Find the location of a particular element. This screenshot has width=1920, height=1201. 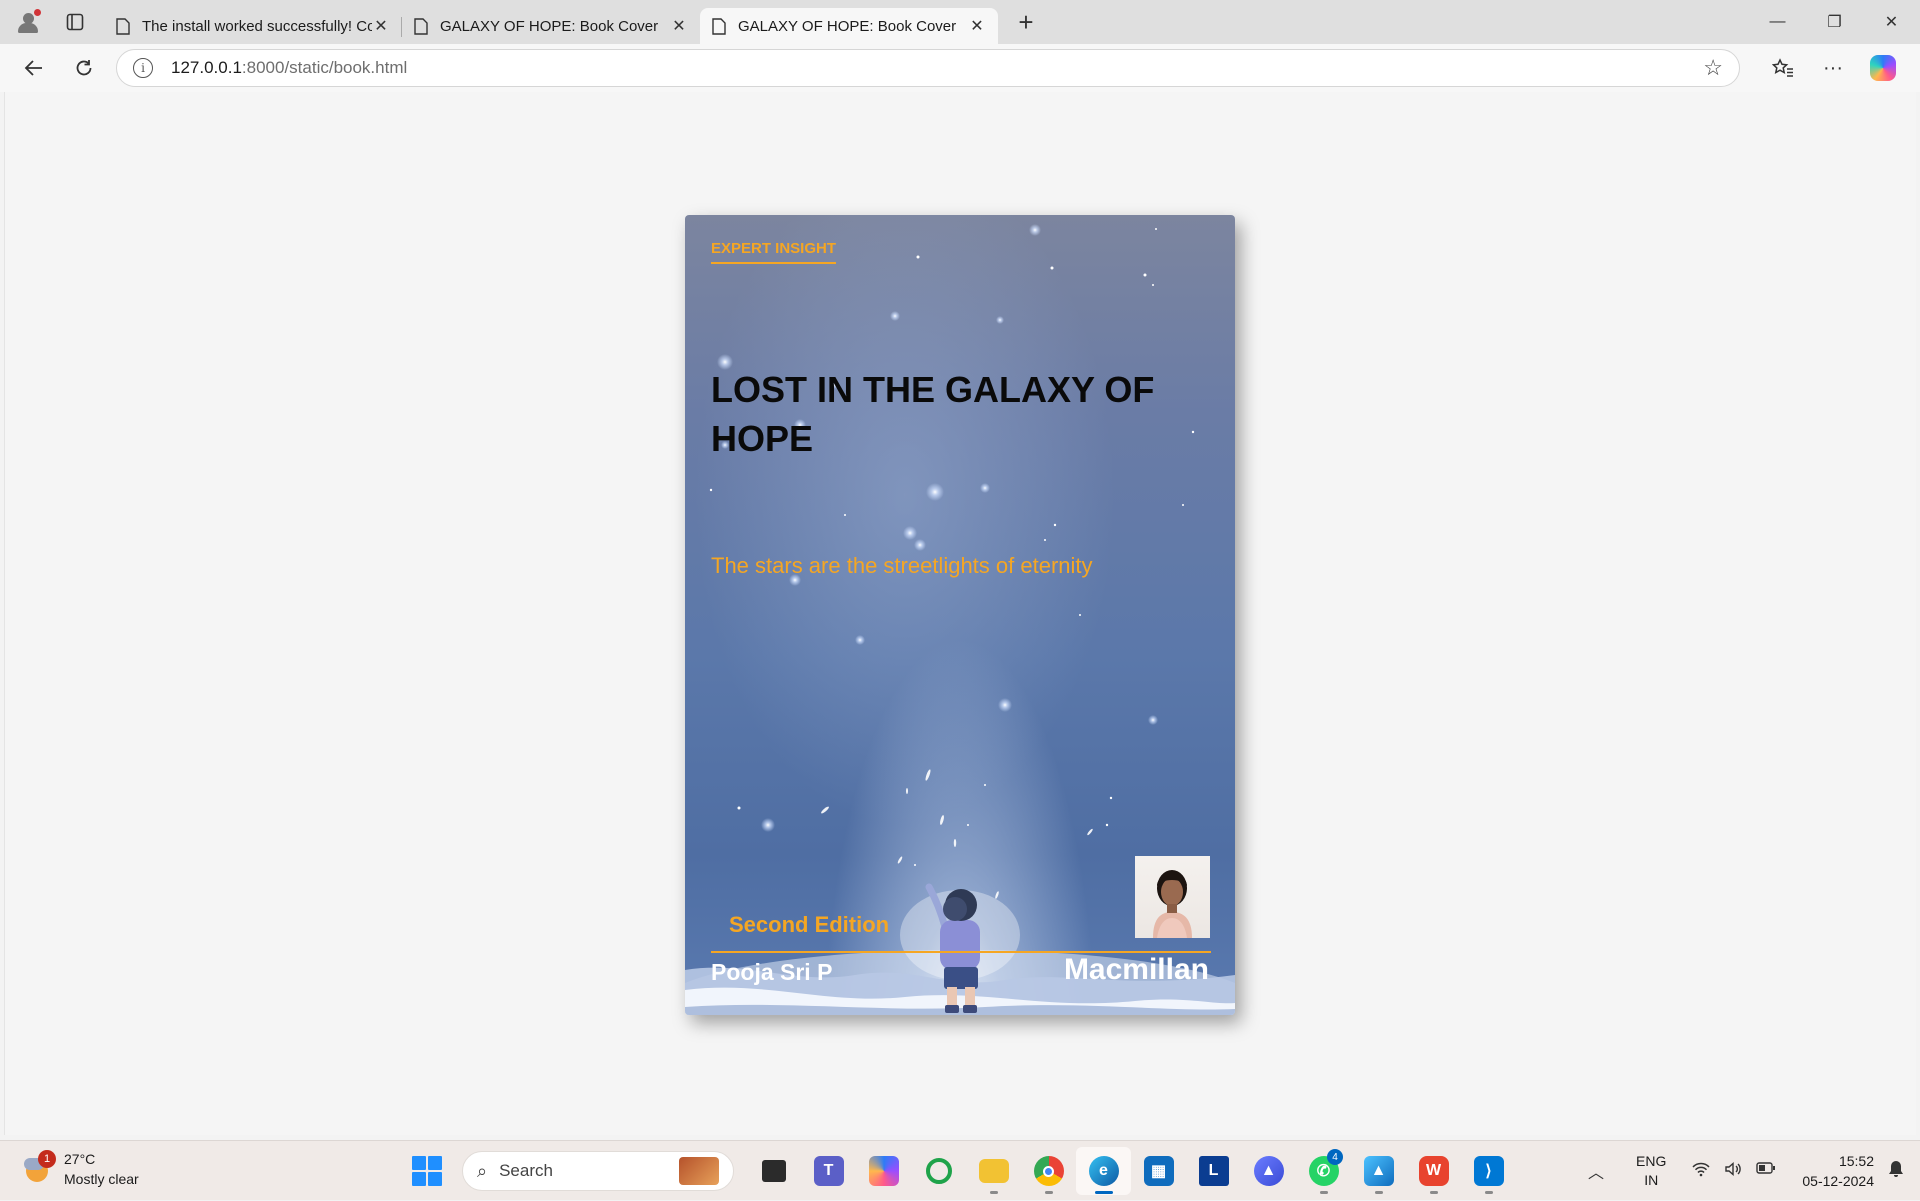

back-button is located at coordinates (34, 68).